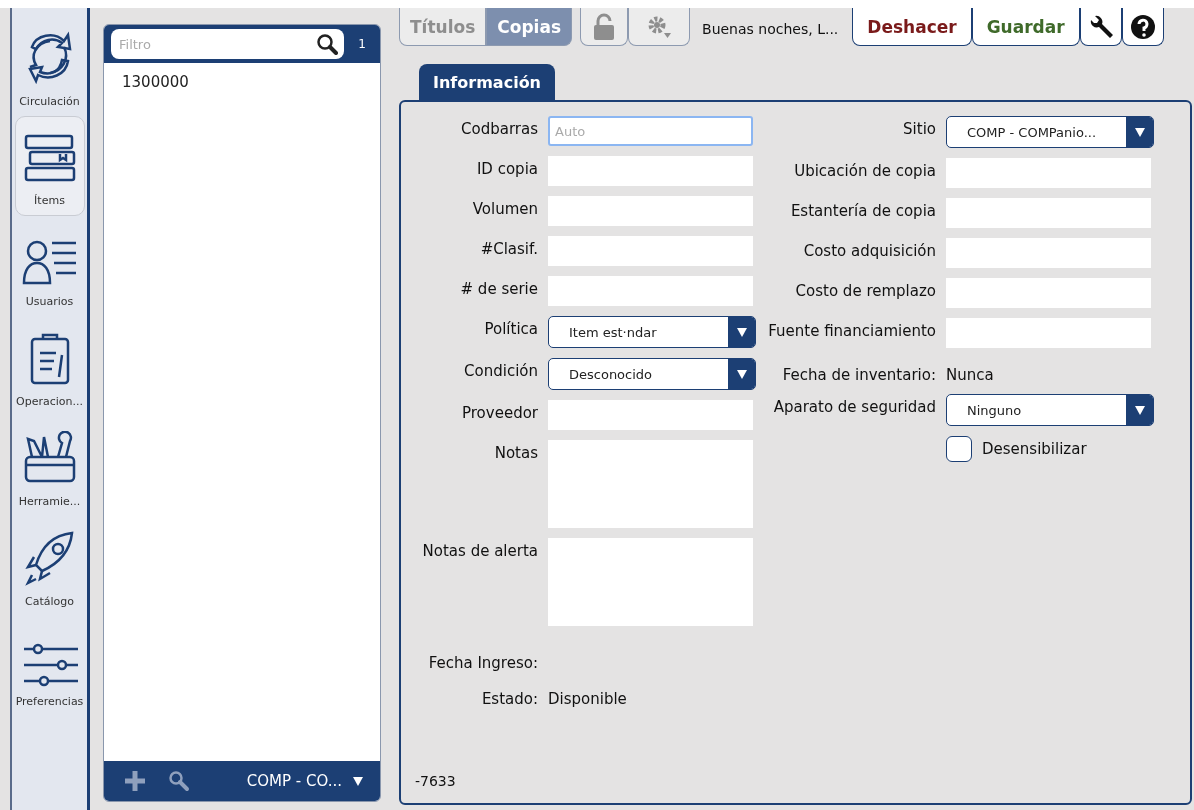  What do you see at coordinates (652, 332) in the screenshot?
I see `dropdown: Item est·ndar` at bounding box center [652, 332].